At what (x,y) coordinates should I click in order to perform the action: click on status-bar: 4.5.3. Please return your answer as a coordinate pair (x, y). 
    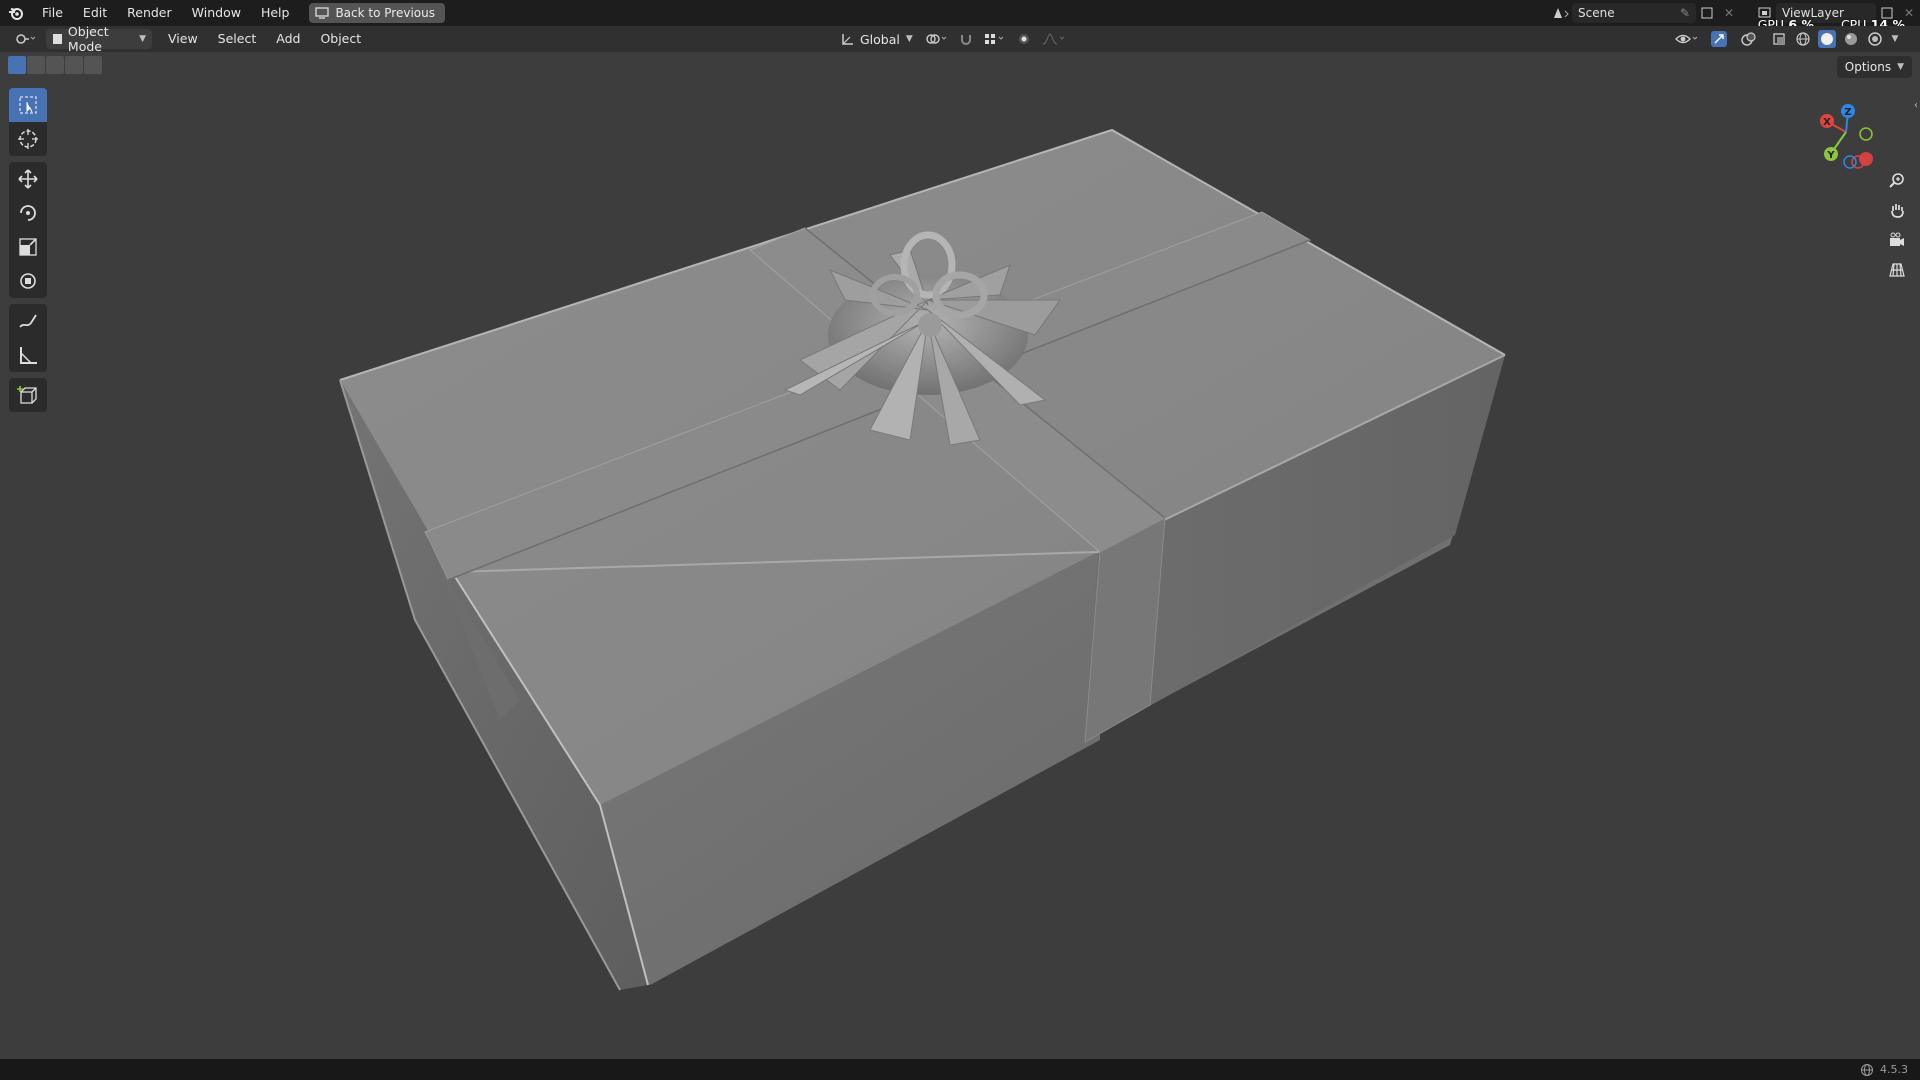
    Looking at the image, I should click on (960, 1069).